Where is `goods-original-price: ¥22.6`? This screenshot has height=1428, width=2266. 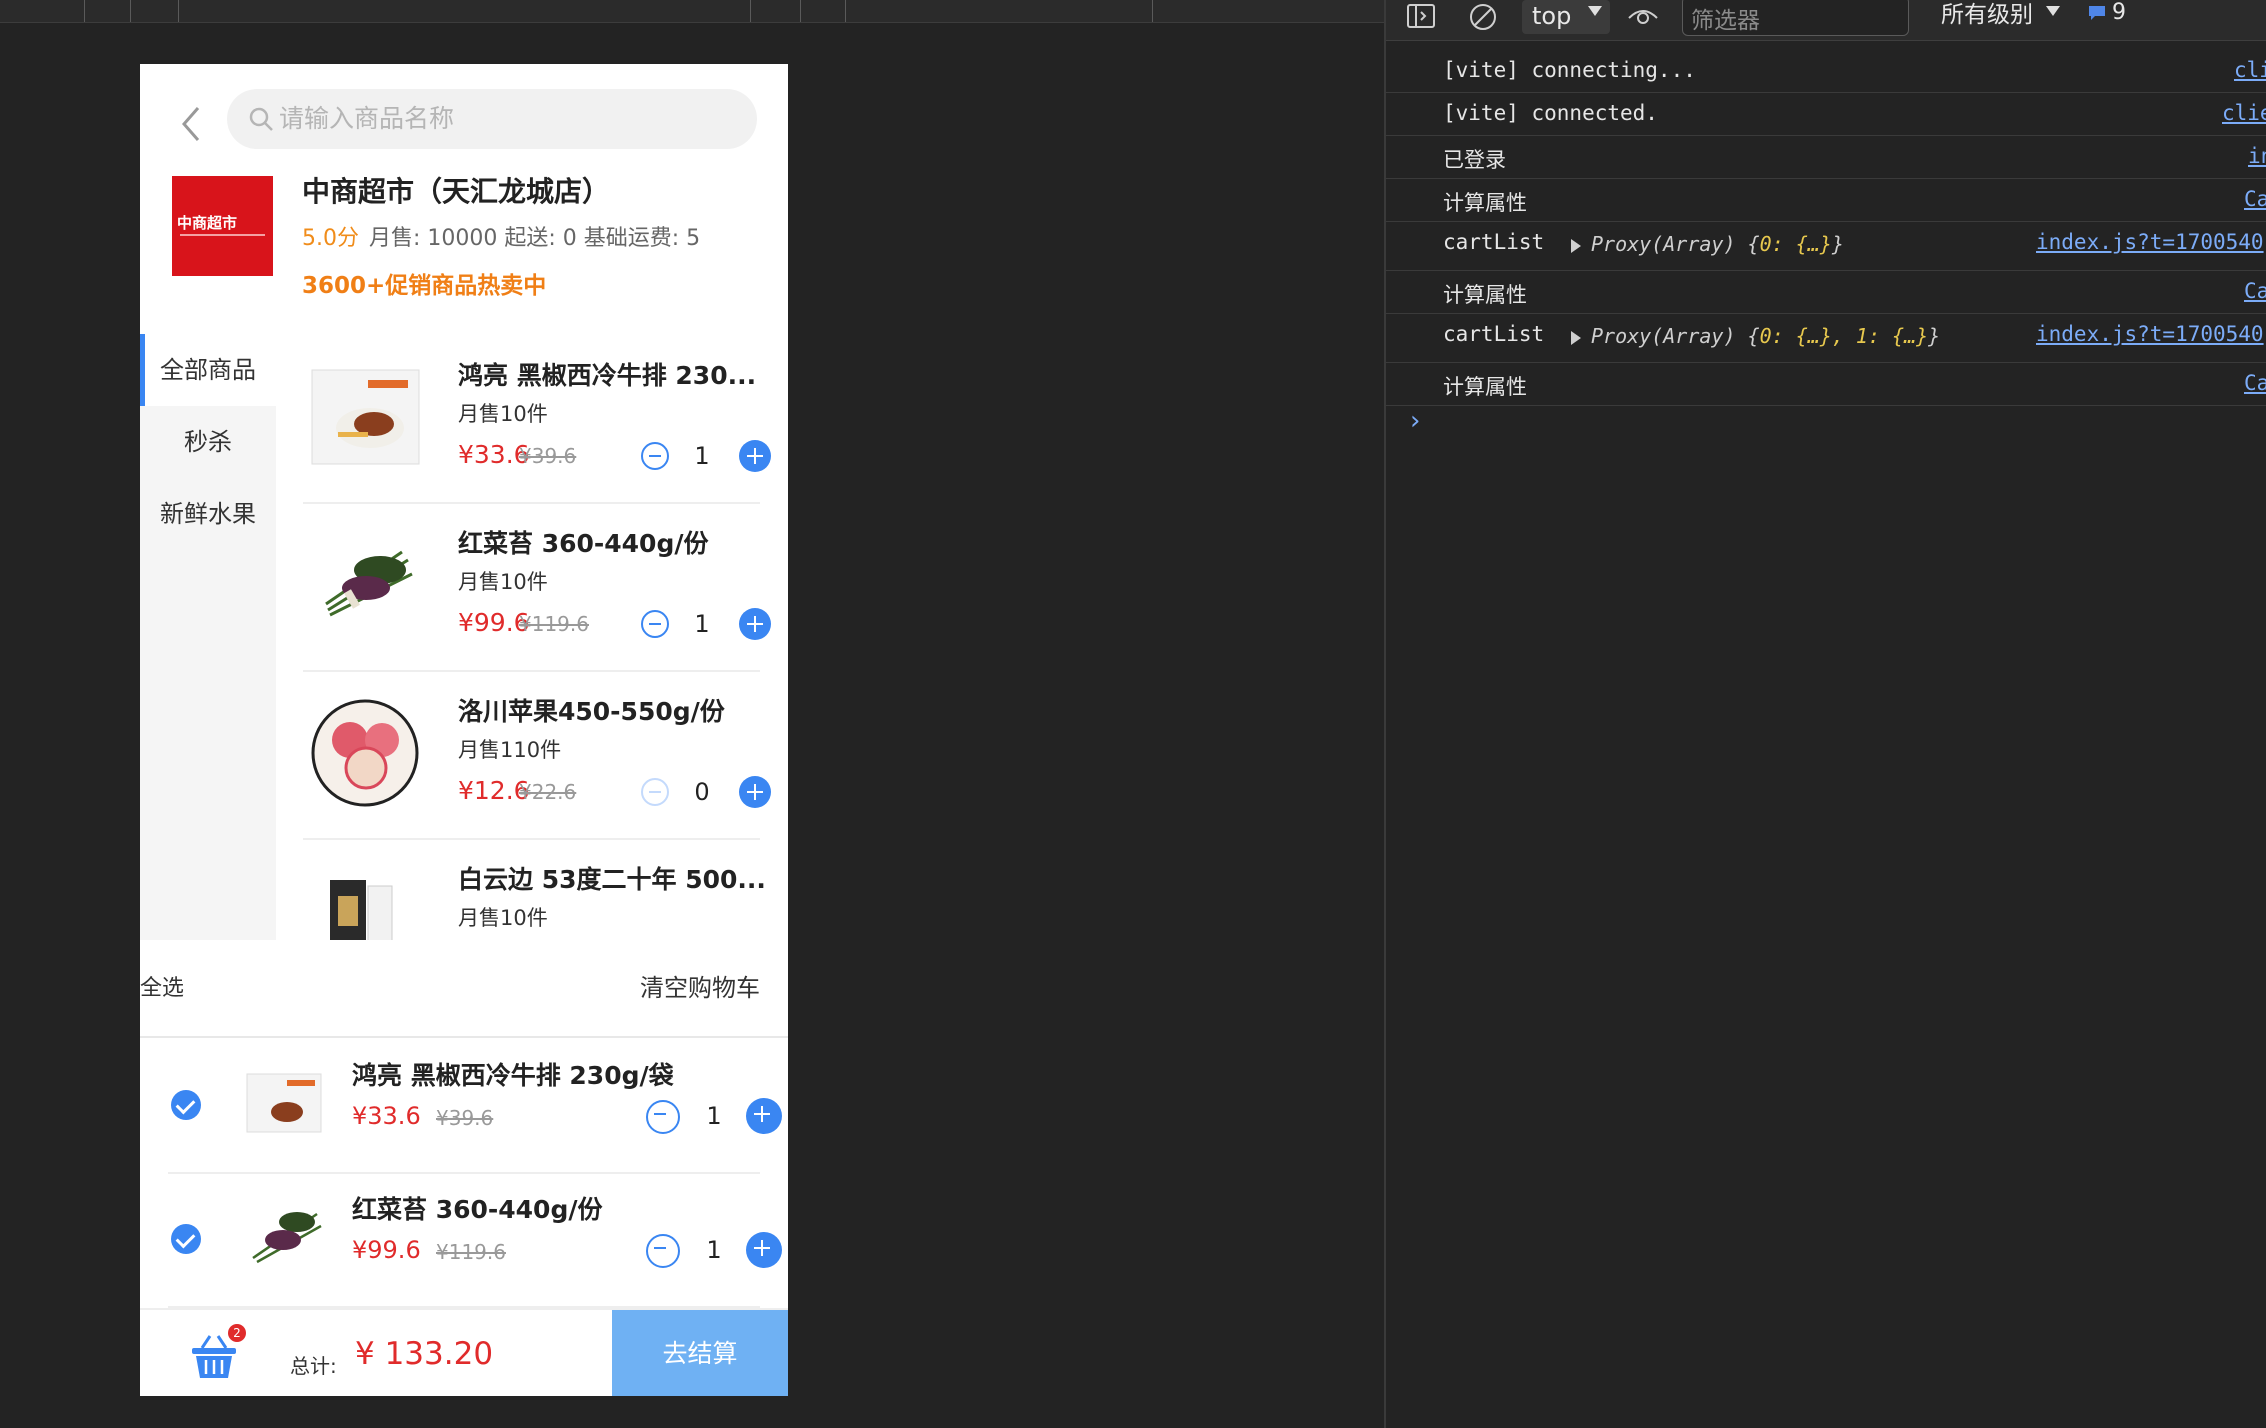
goods-original-price: ¥22.6 is located at coordinates (548, 792).